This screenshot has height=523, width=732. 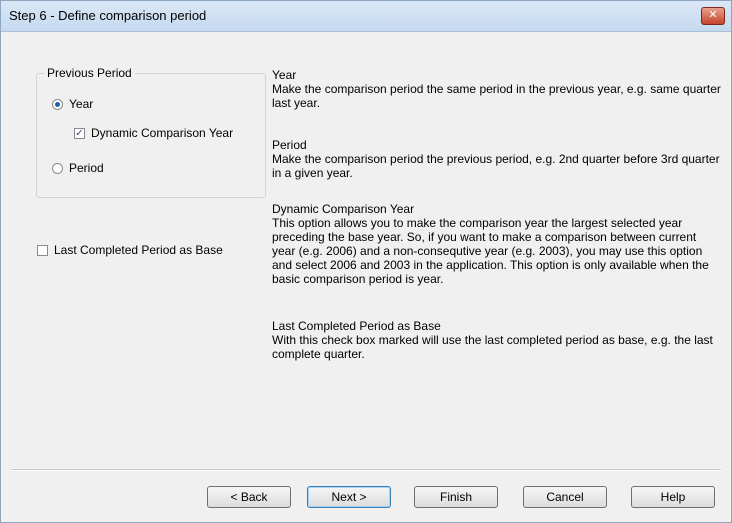 I want to click on last-completed-label: Last Completed Period as Base, so click(x=138, y=250).